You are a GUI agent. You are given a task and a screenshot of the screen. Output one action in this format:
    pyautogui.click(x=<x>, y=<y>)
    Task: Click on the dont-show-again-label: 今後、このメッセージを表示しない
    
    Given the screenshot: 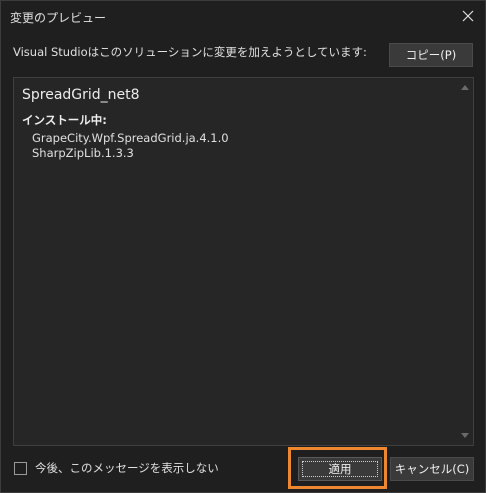 What is the action you would take?
    pyautogui.click(x=127, y=468)
    